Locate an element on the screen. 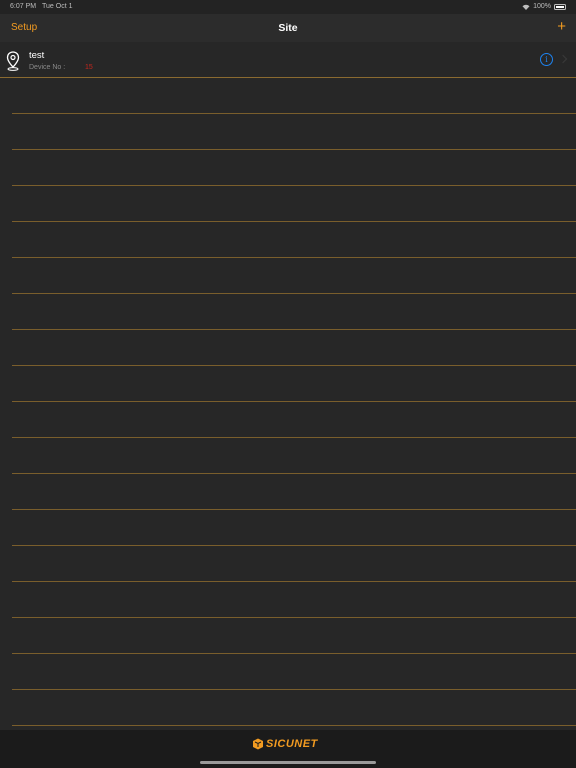 This screenshot has height=768, width=576. chevron-right-icon is located at coordinates (563, 59).